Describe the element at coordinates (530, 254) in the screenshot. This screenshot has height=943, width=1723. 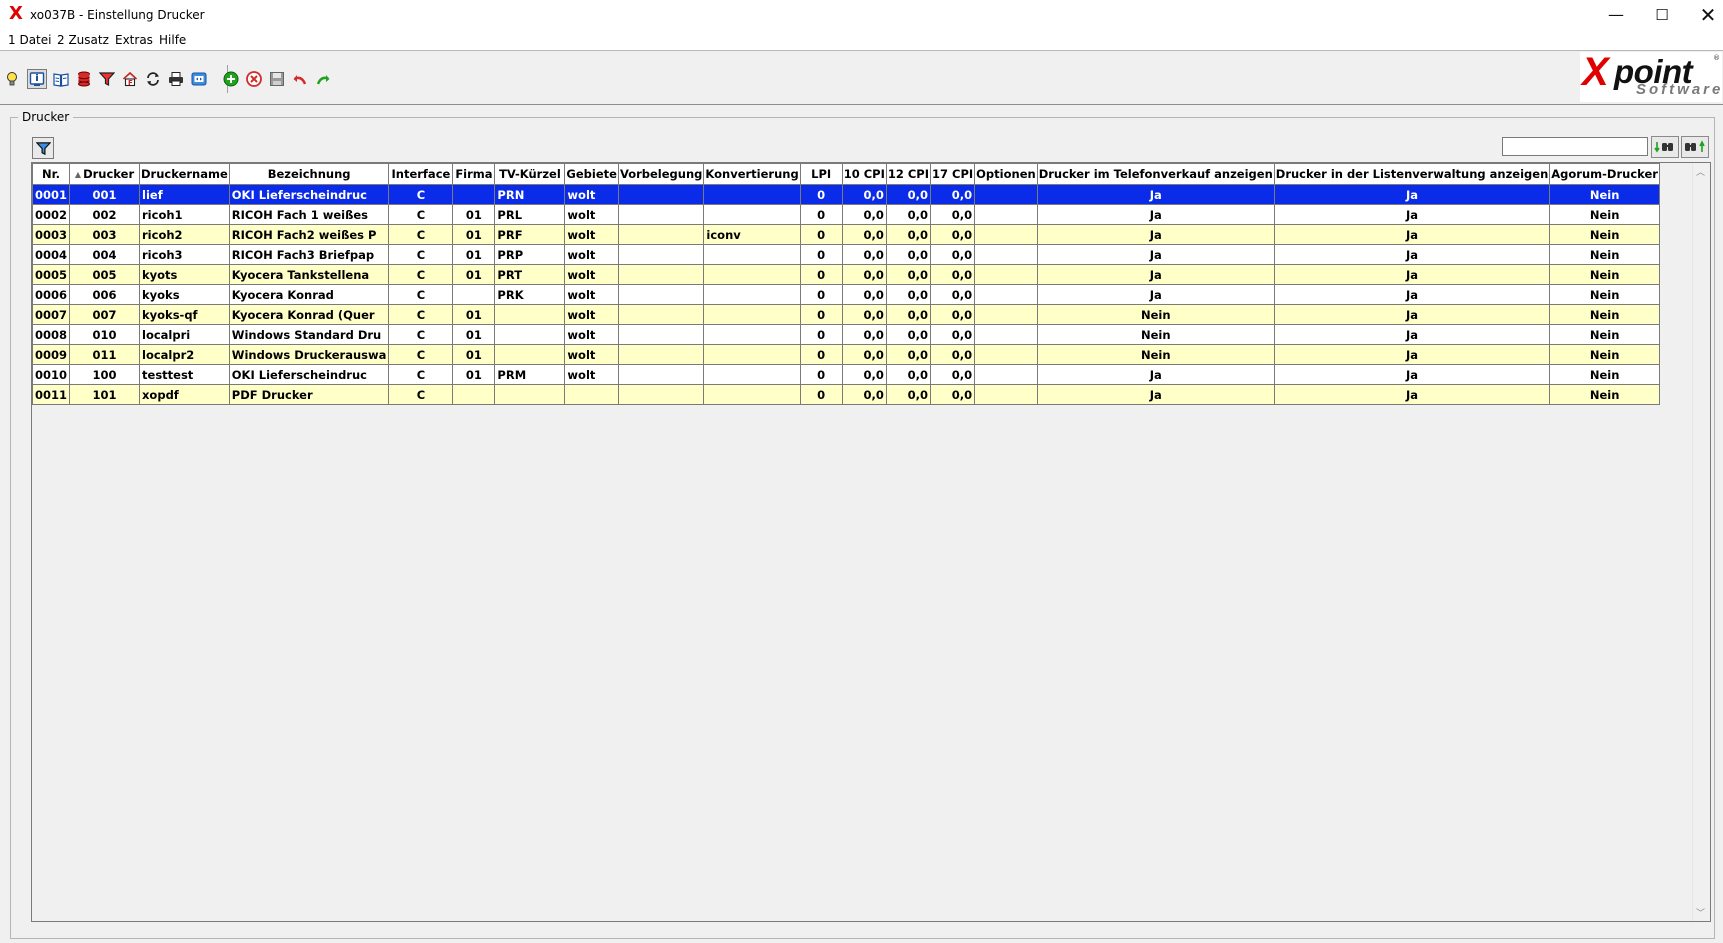
I see `cell-tv-kuerzel: PRP` at that location.